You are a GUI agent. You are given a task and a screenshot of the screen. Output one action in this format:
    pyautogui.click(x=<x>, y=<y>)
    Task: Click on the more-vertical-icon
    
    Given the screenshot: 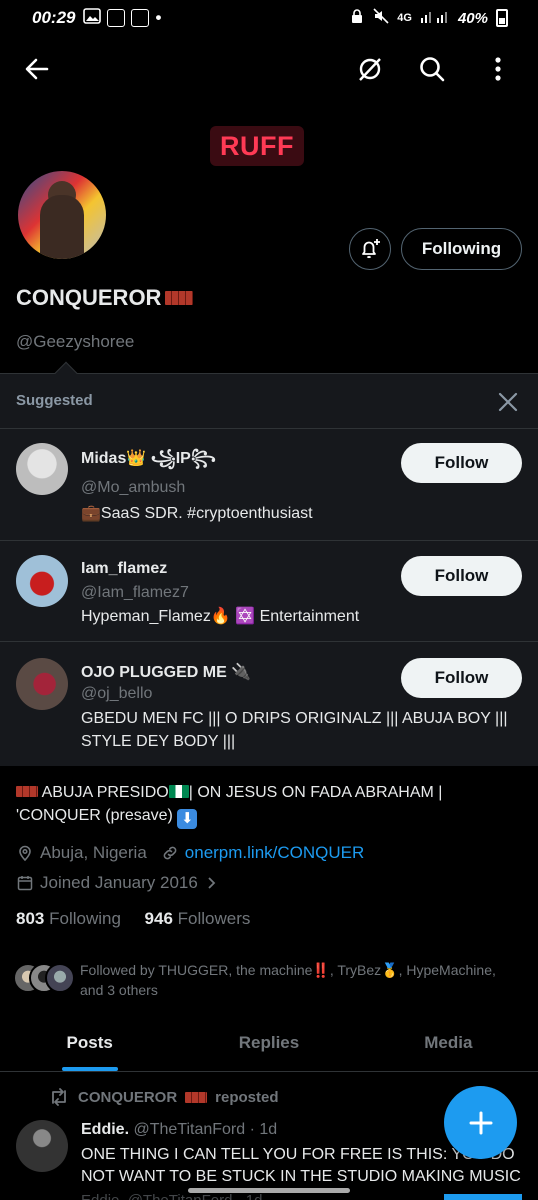 What is the action you would take?
    pyautogui.click(x=498, y=69)
    